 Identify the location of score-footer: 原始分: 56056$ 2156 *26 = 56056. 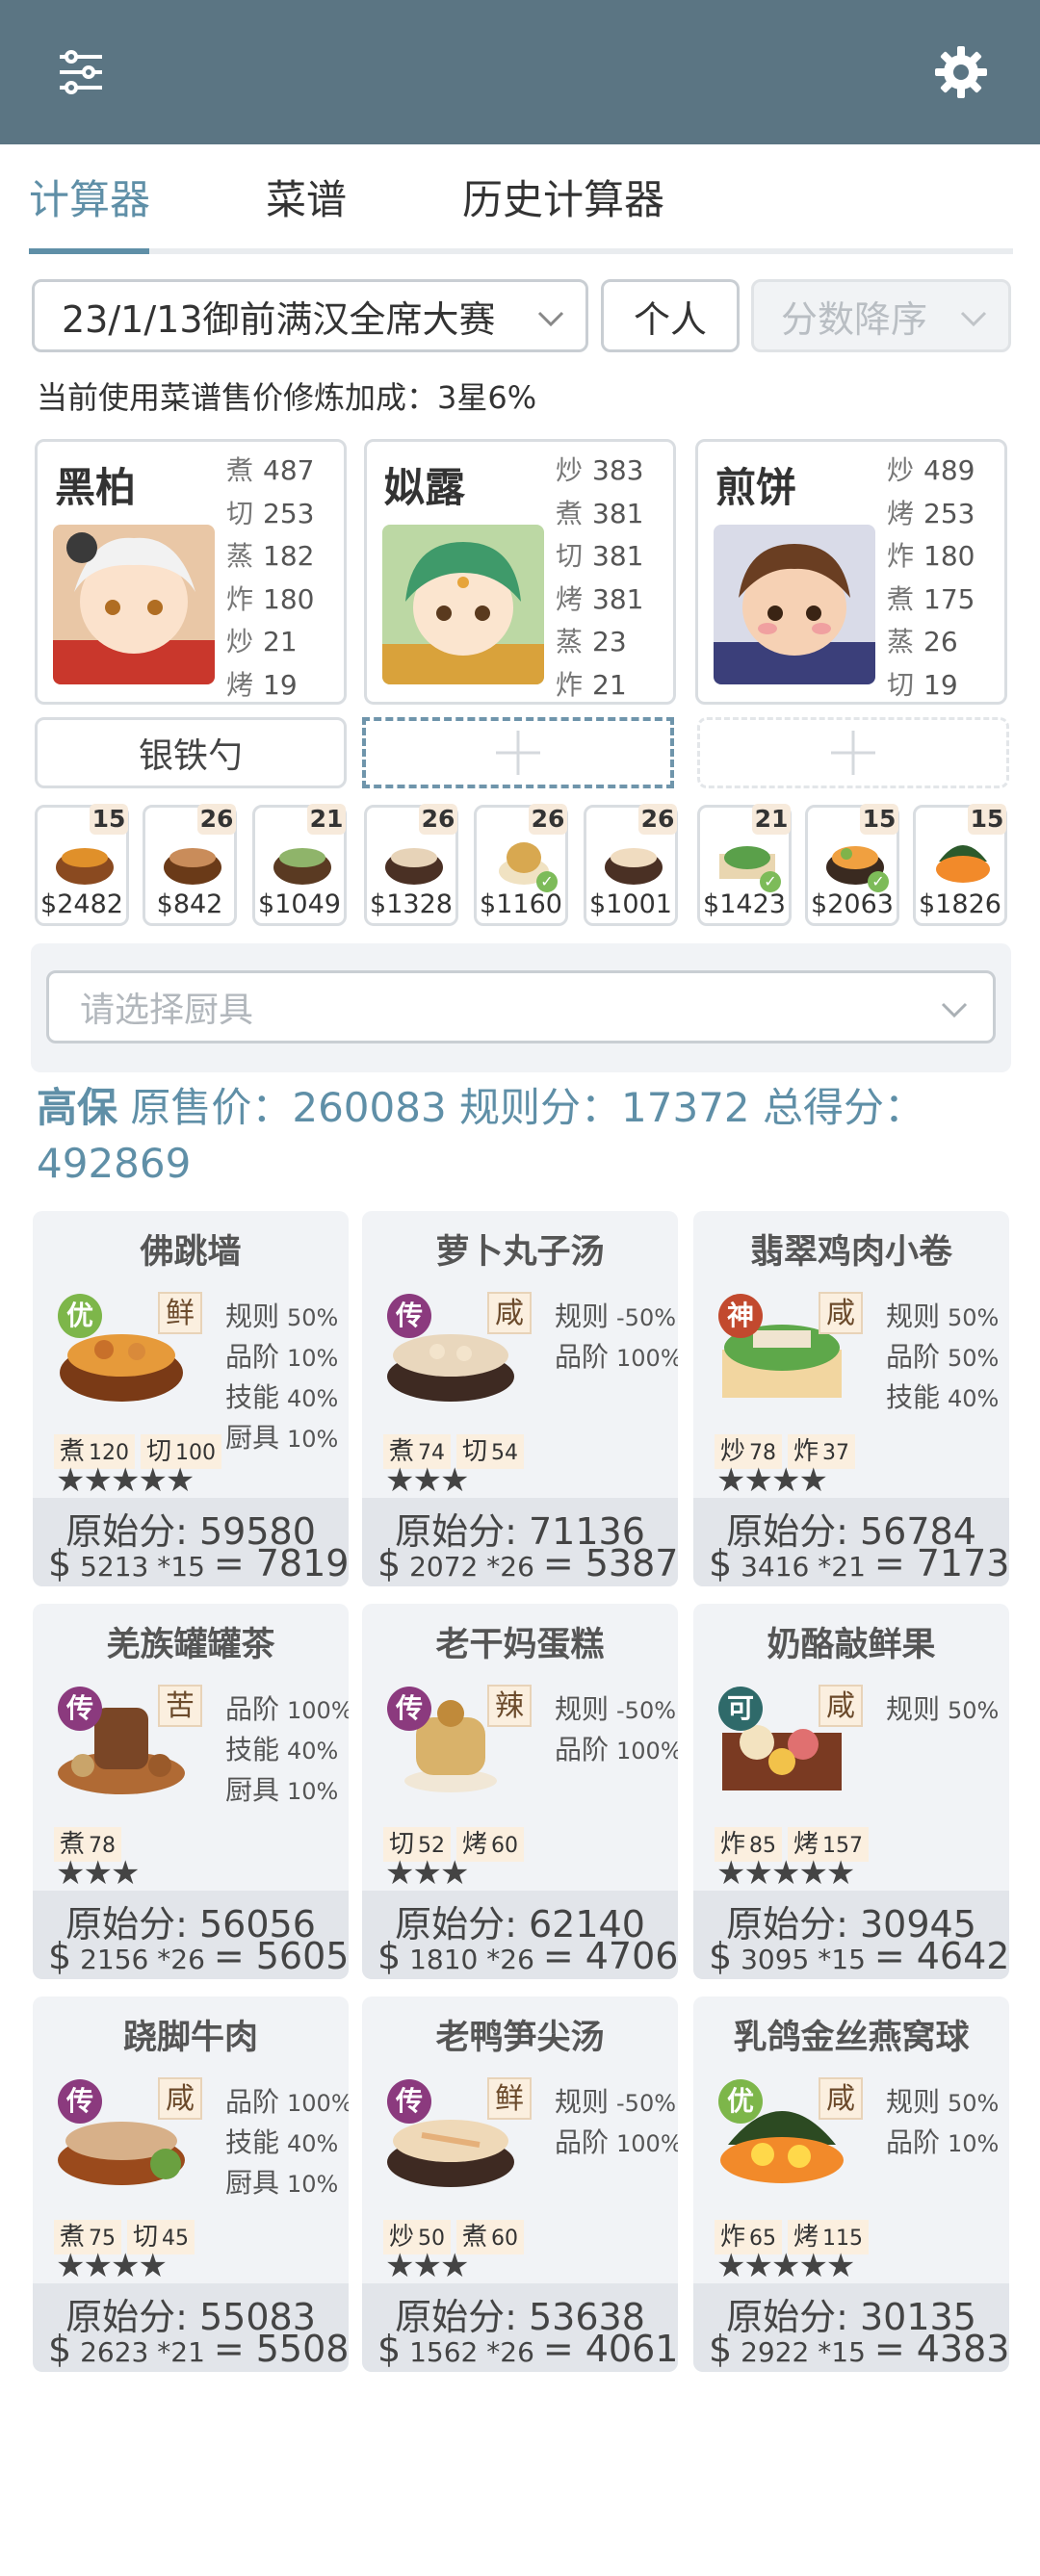
(191, 1935).